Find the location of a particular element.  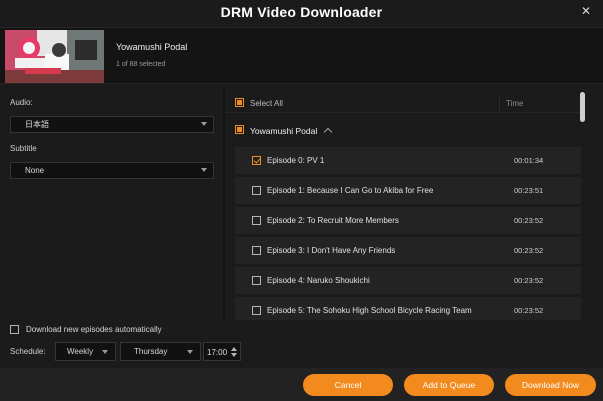

episode-duration: 00:01:34 is located at coordinates (529, 160).